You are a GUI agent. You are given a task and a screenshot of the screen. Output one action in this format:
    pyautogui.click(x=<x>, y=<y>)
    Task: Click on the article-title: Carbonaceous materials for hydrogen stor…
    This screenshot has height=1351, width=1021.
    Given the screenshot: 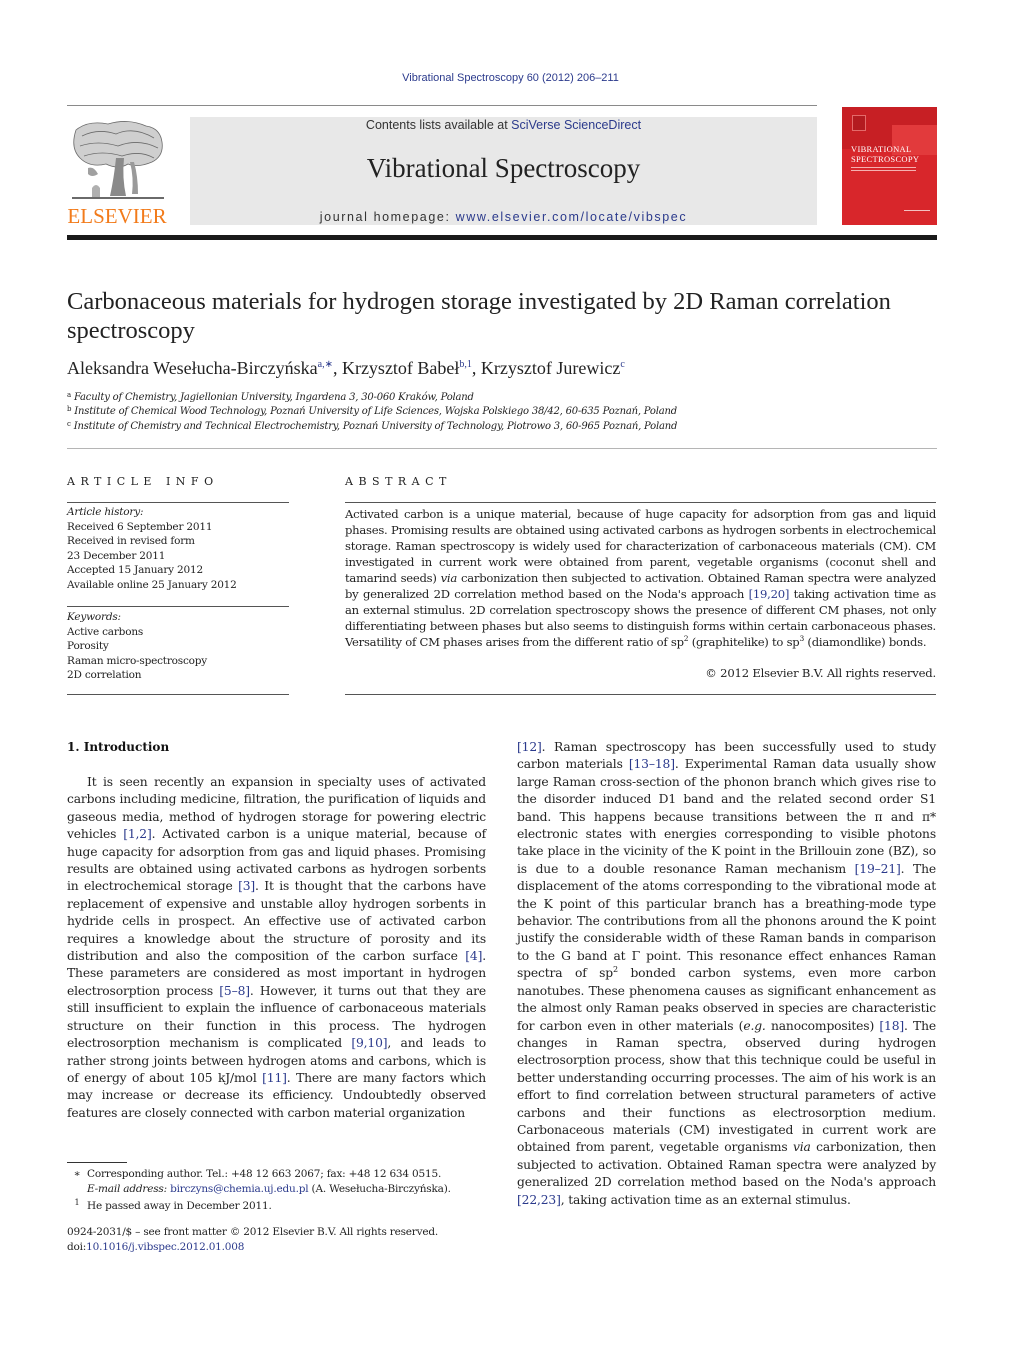 What is the action you would take?
    pyautogui.click(x=479, y=316)
    